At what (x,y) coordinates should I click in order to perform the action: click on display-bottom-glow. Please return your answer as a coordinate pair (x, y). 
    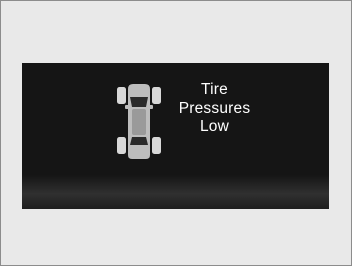
    Looking at the image, I should click on (175, 192).